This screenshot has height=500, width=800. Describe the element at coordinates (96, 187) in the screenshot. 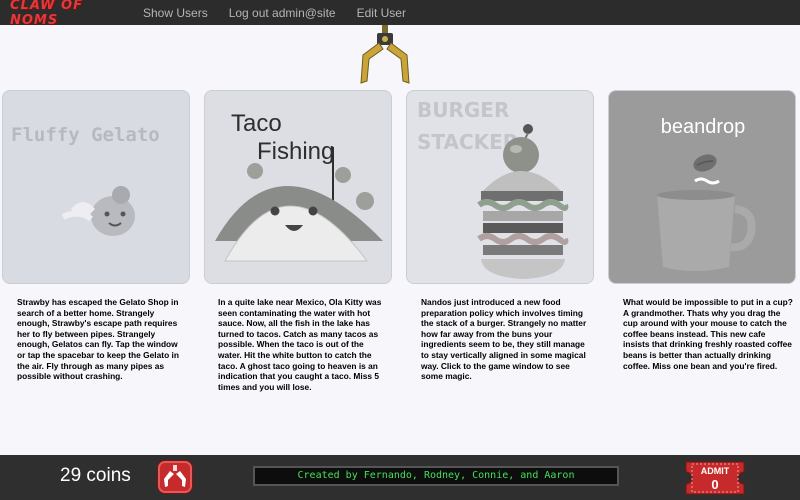

I see `game-card-fluffy-gelato: Fluffy Gelato` at that location.